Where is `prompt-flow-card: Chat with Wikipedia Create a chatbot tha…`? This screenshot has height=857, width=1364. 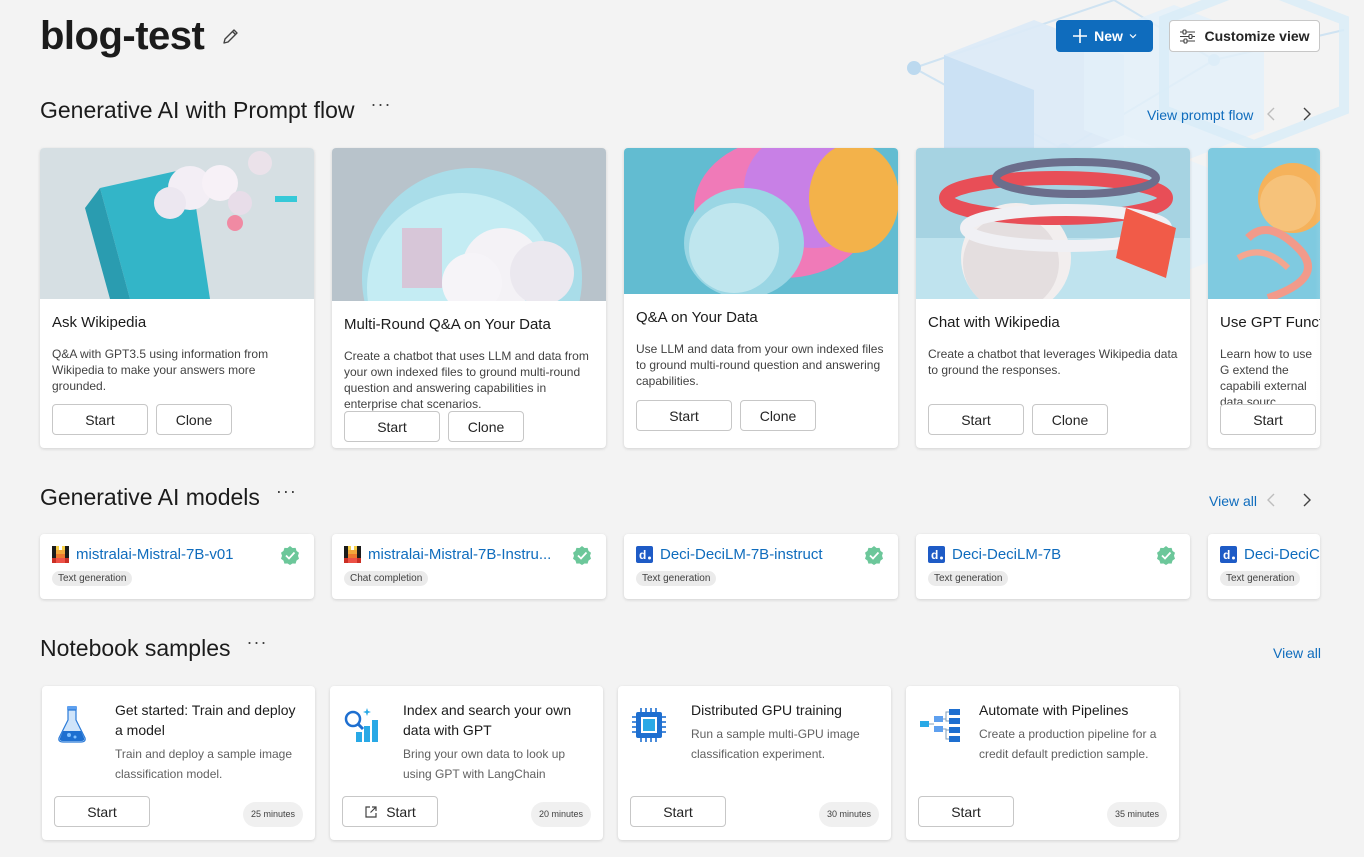
prompt-flow-card: Chat with Wikipedia Create a chatbot tha… is located at coordinates (1053, 298).